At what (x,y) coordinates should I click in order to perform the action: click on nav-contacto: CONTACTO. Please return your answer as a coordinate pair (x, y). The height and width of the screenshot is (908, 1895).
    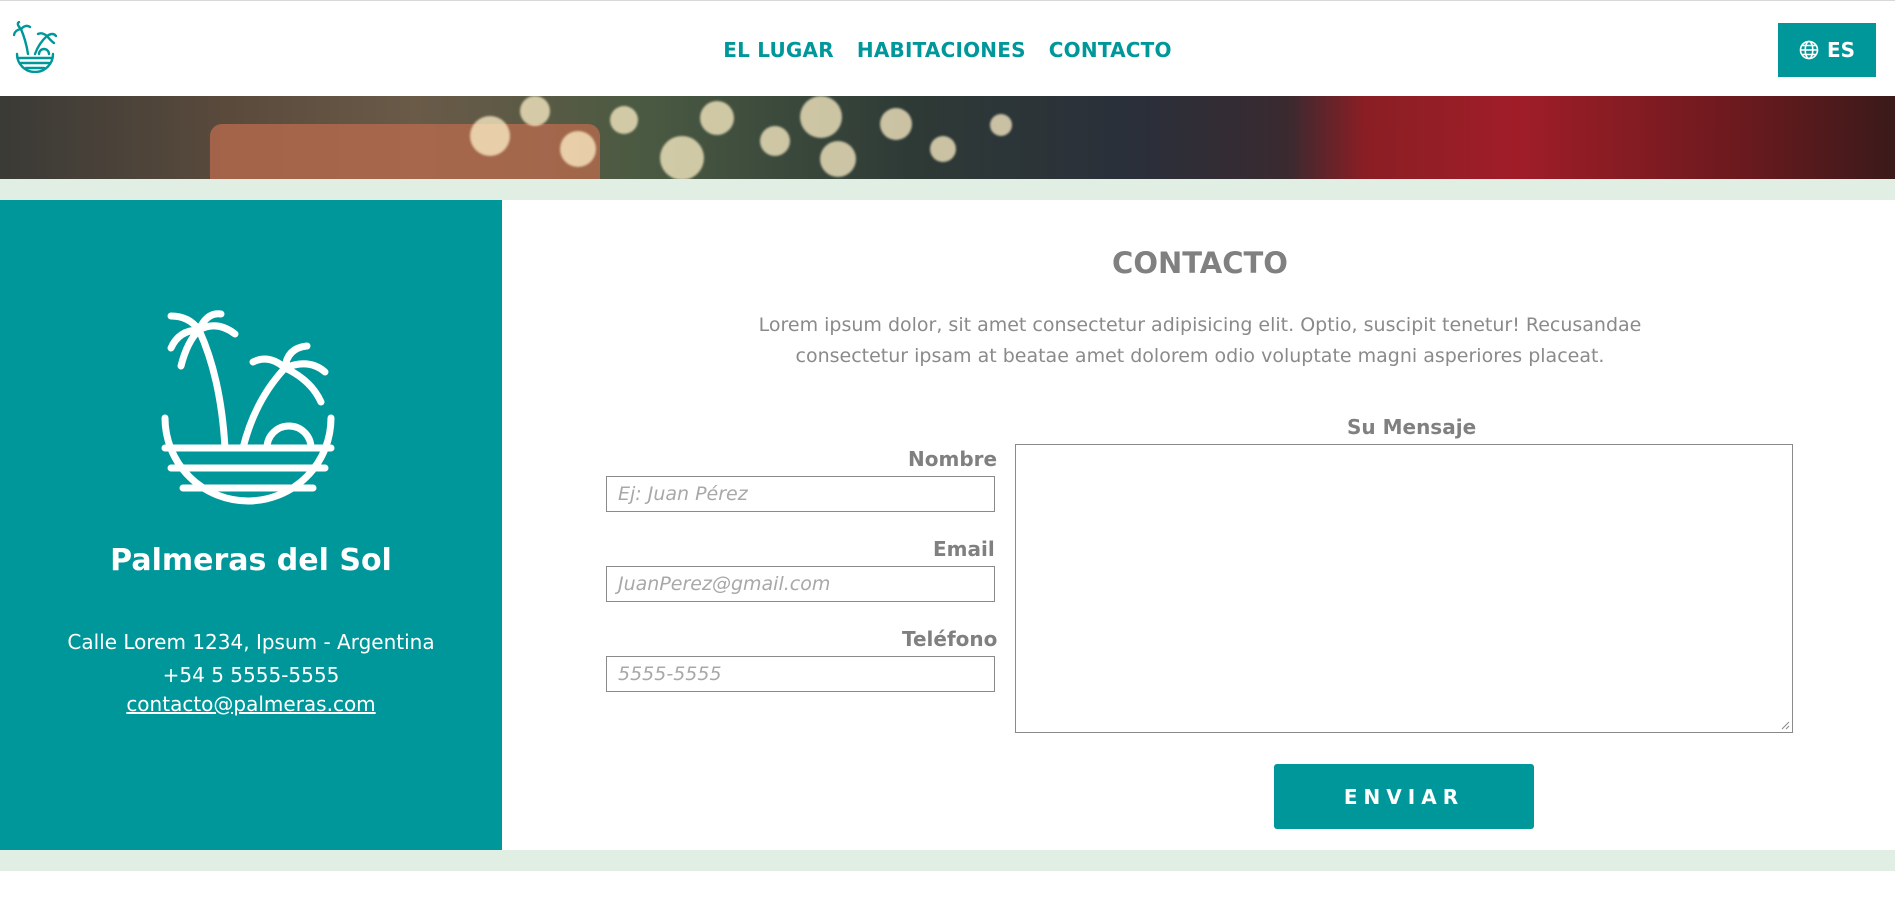
    Looking at the image, I should click on (1110, 50).